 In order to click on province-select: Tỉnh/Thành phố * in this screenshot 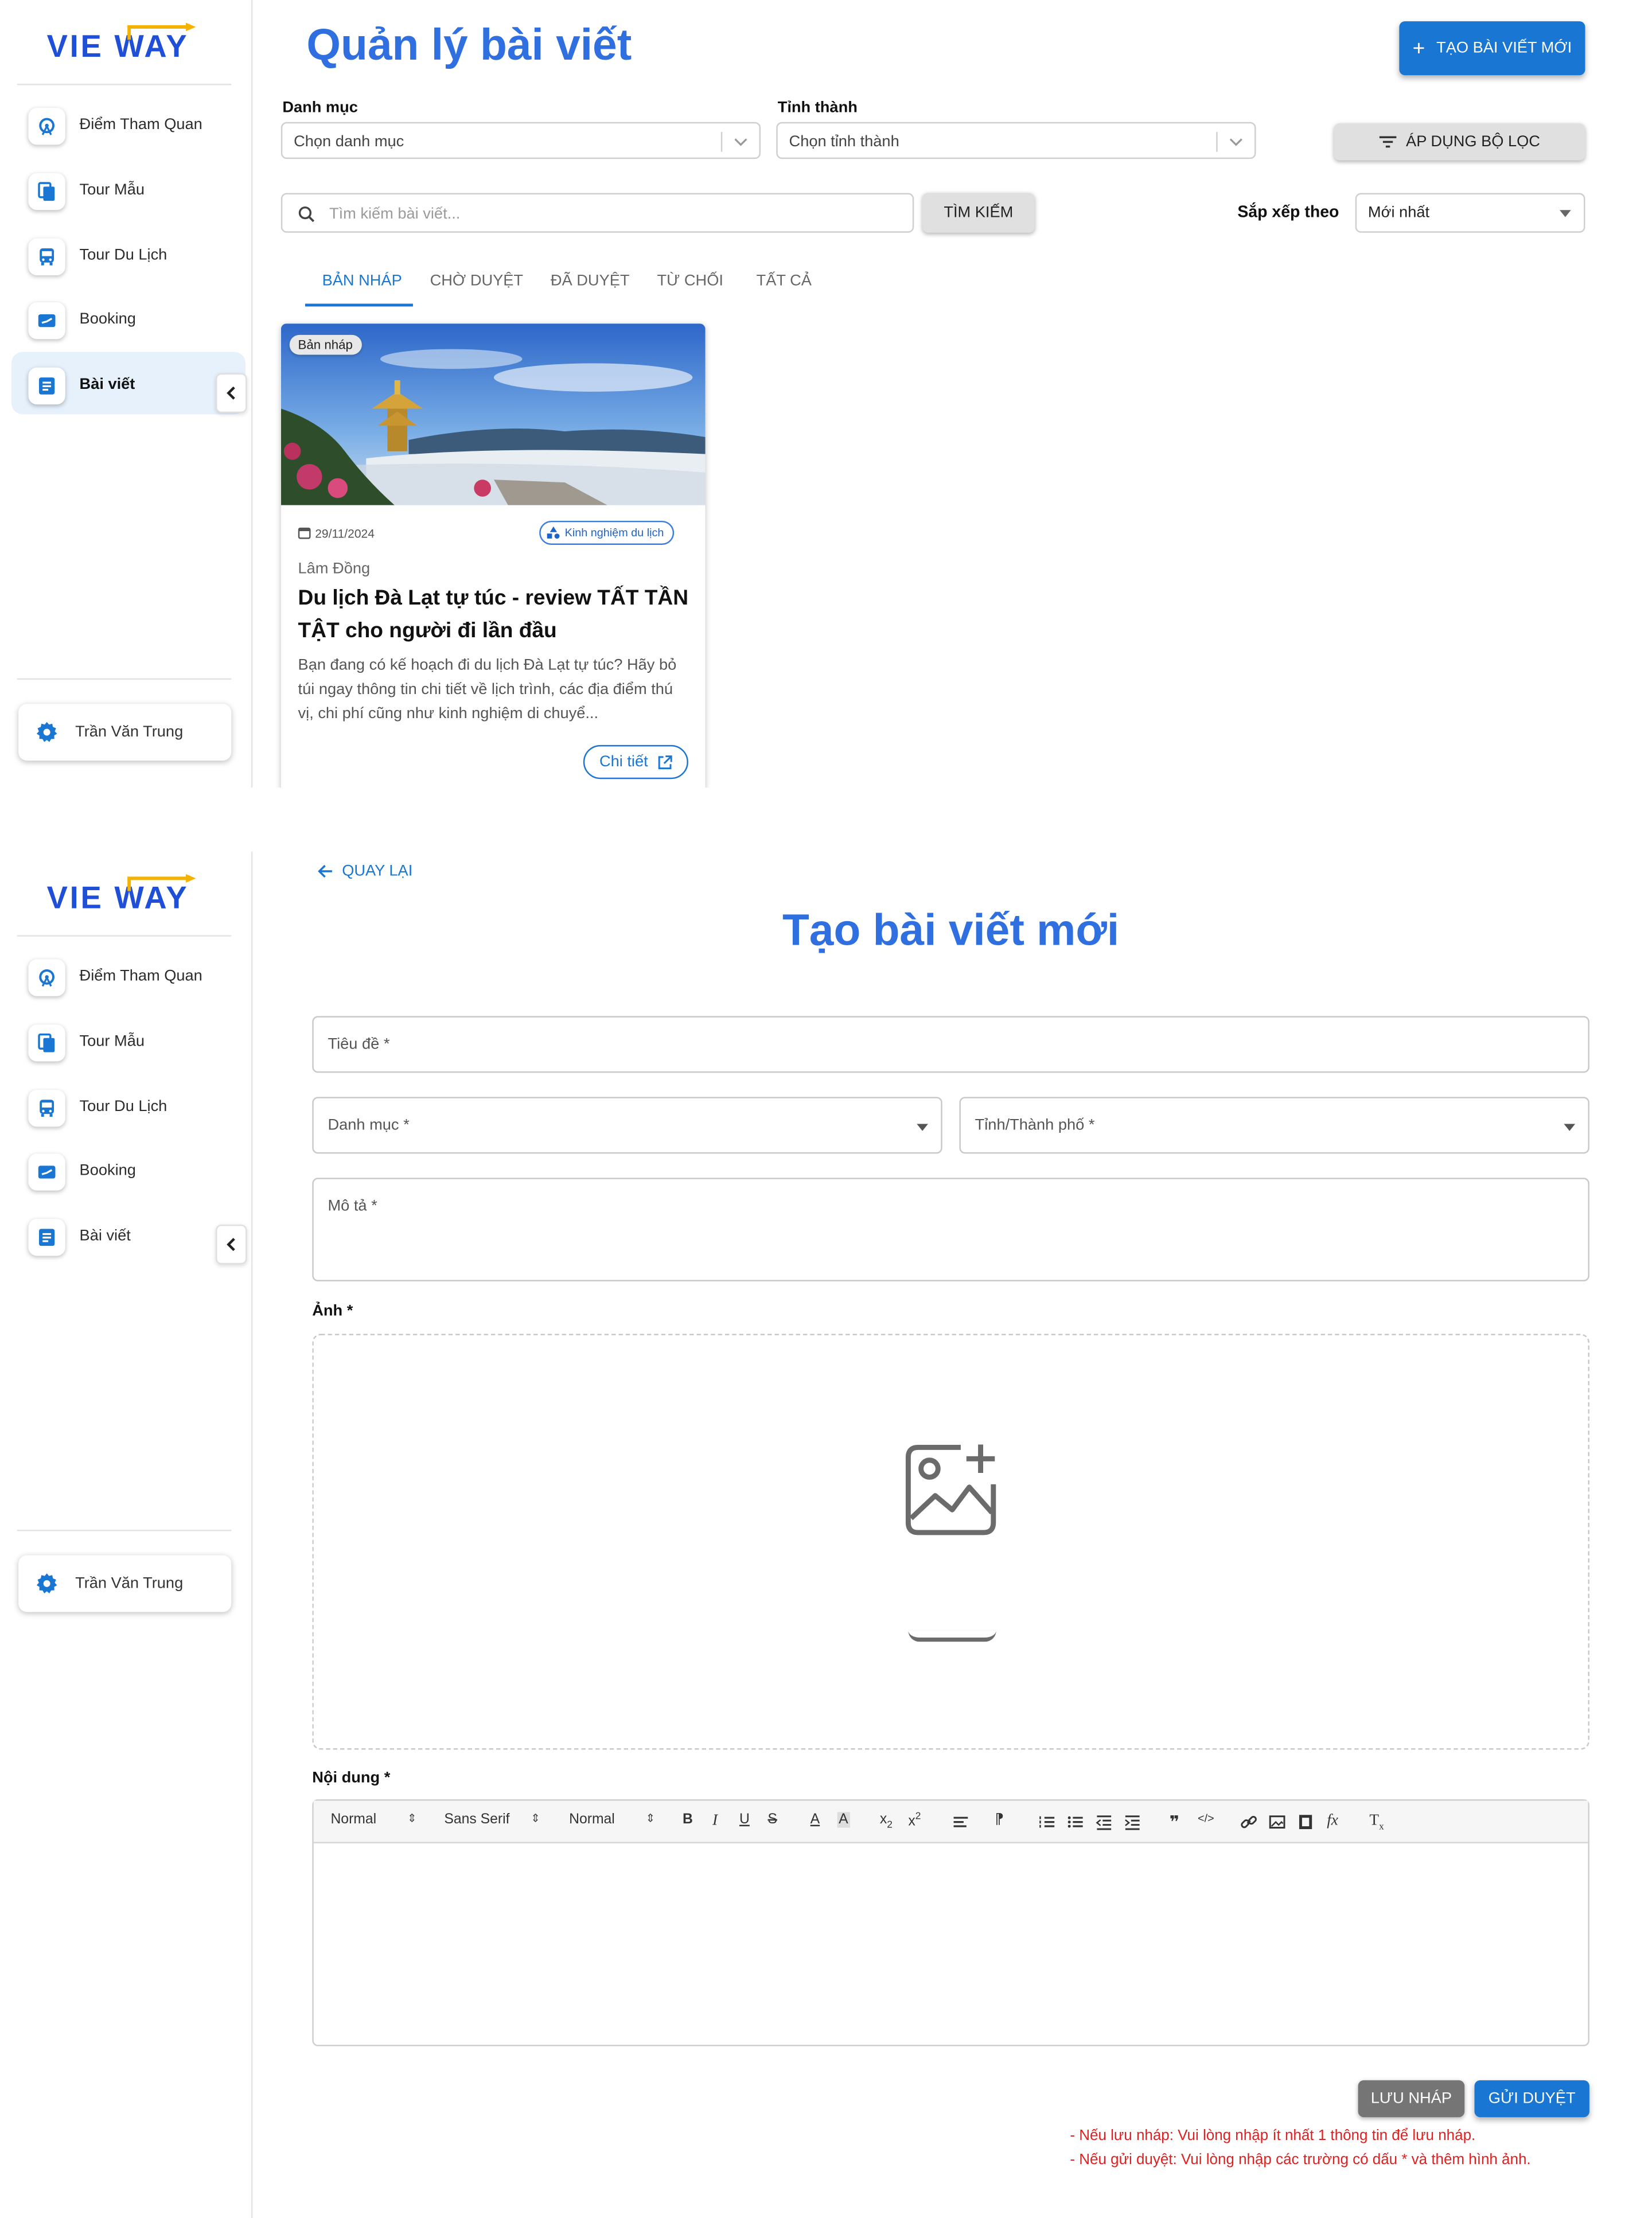, I will do `click(1274, 1125)`.